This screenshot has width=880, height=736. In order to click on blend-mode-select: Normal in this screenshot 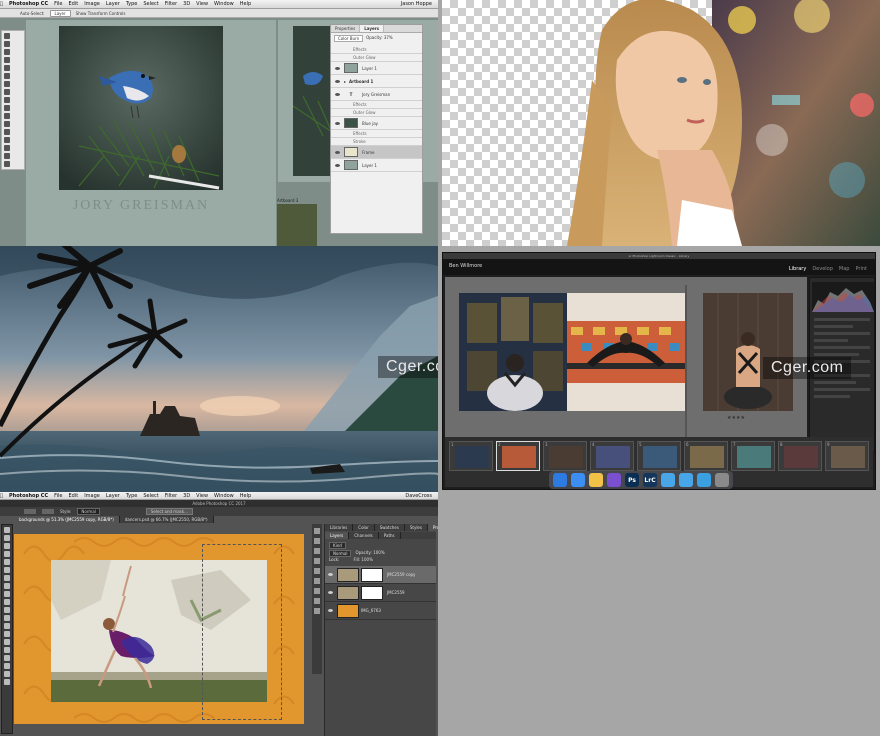, I will do `click(340, 553)`.